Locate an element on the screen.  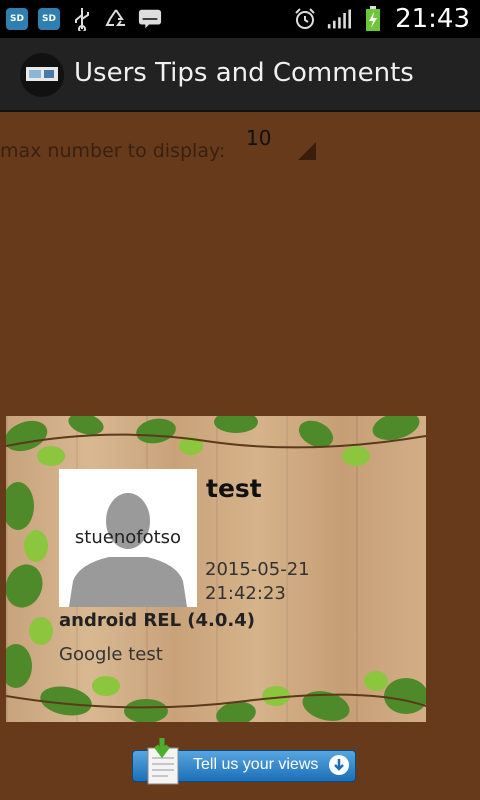
comment-title: test is located at coordinates (234, 488).